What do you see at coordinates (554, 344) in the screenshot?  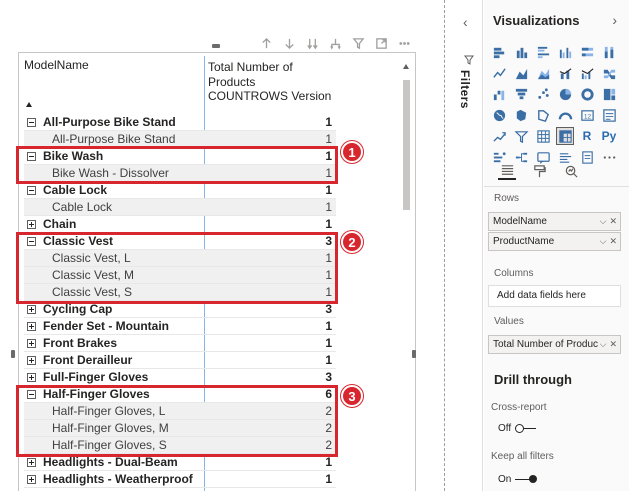 I see `values-field-total-products: Total Number of Produc ⌵ ✕` at bounding box center [554, 344].